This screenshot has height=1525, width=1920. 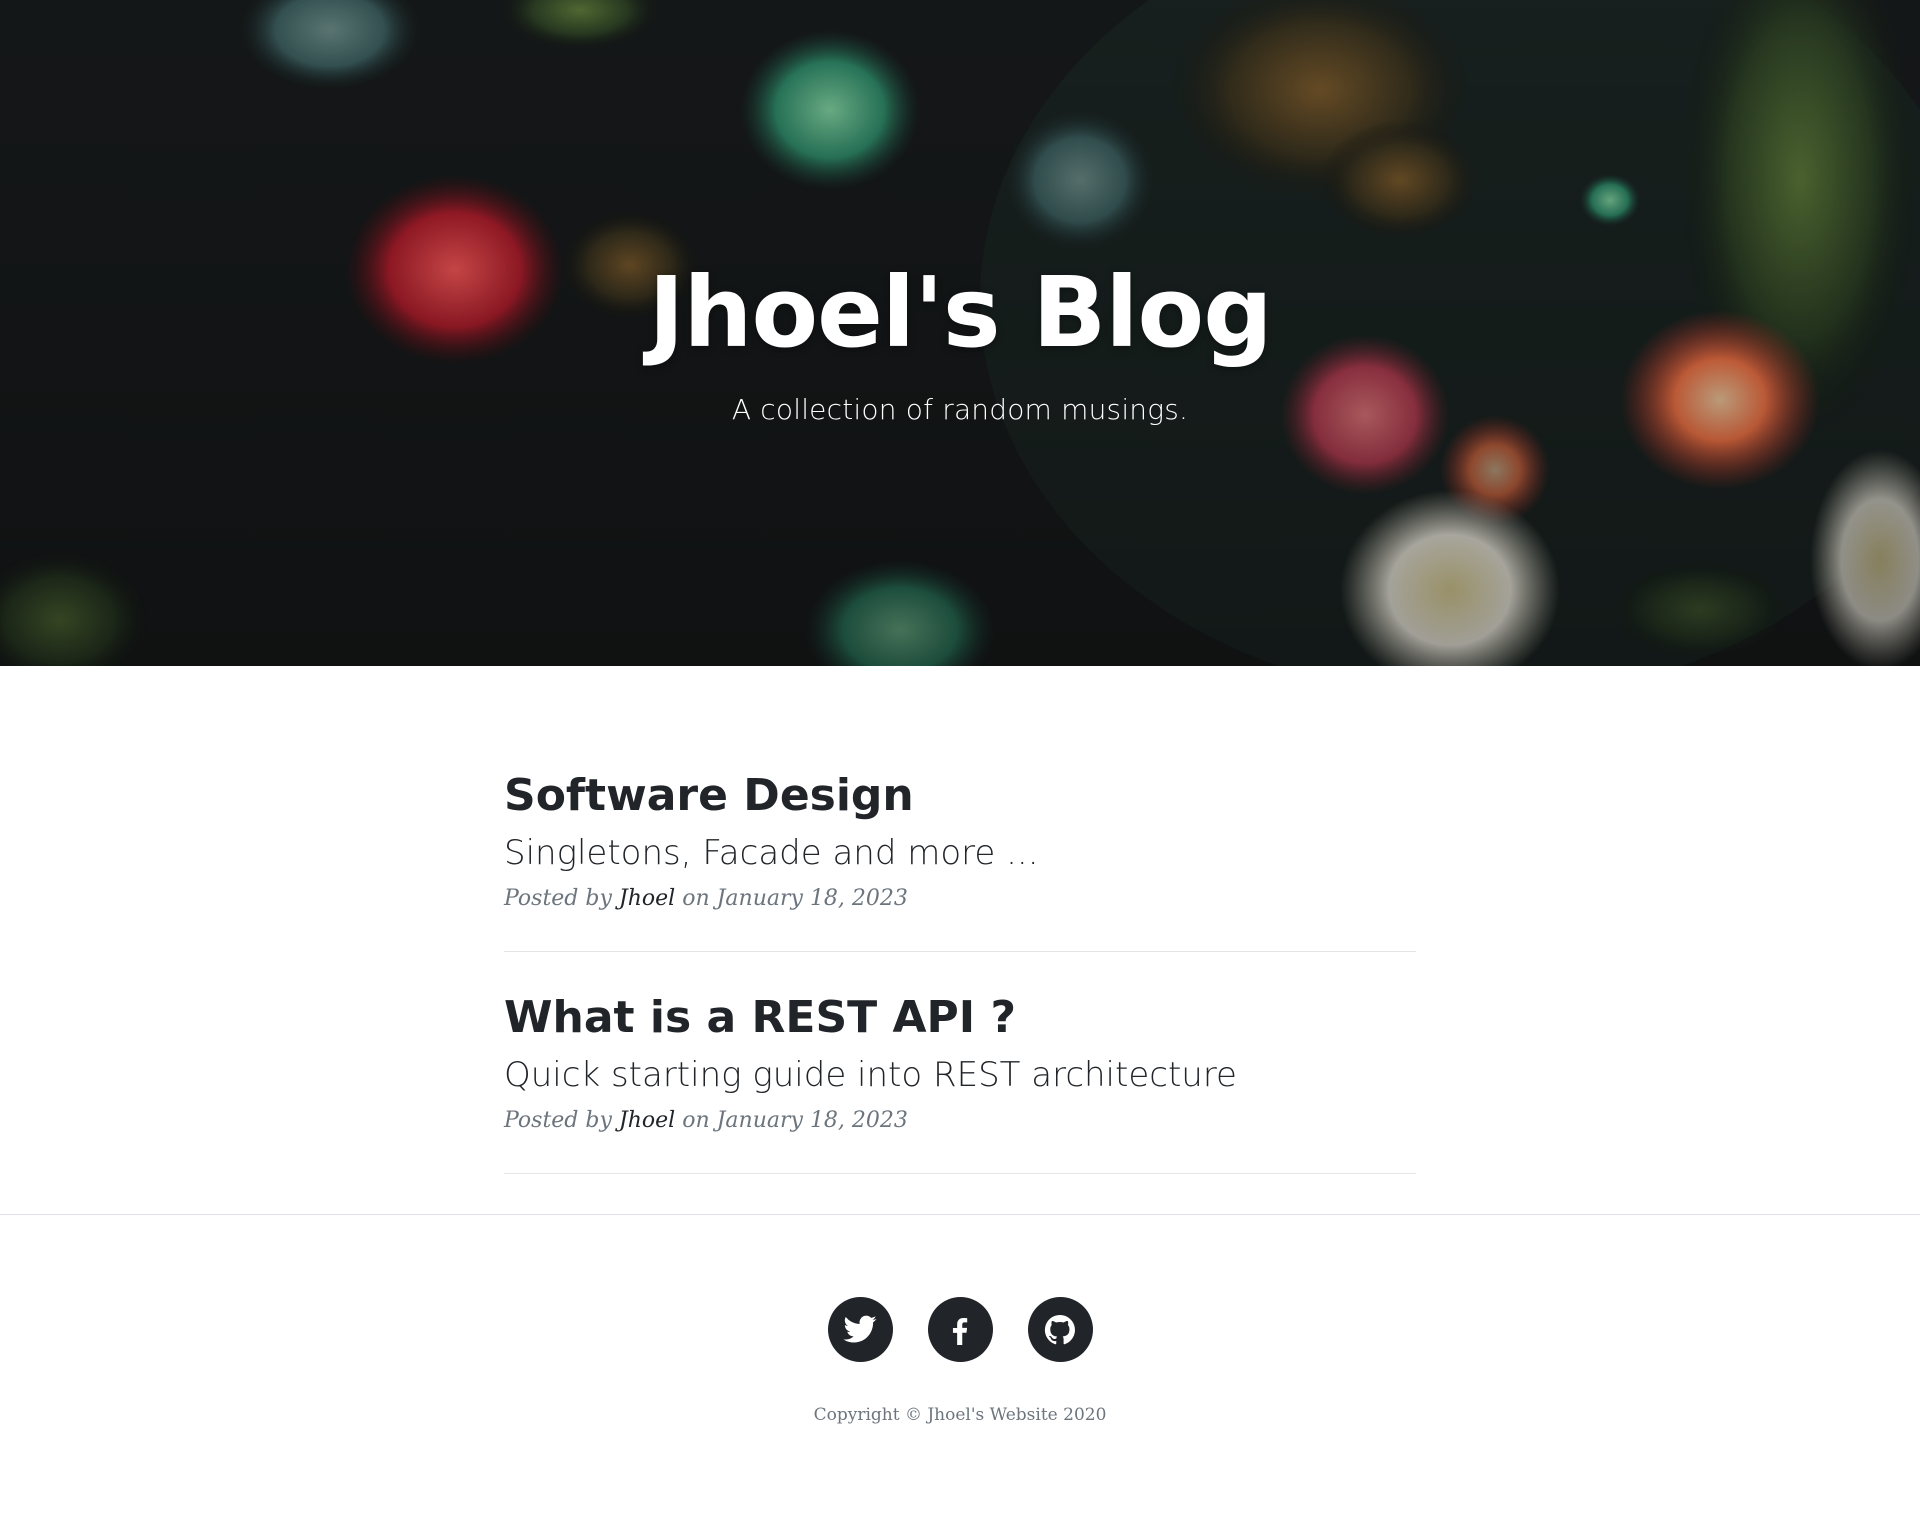 What do you see at coordinates (960, 1415) in the screenshot?
I see `copyright-text: Copyright © Jhoel's Website 2020` at bounding box center [960, 1415].